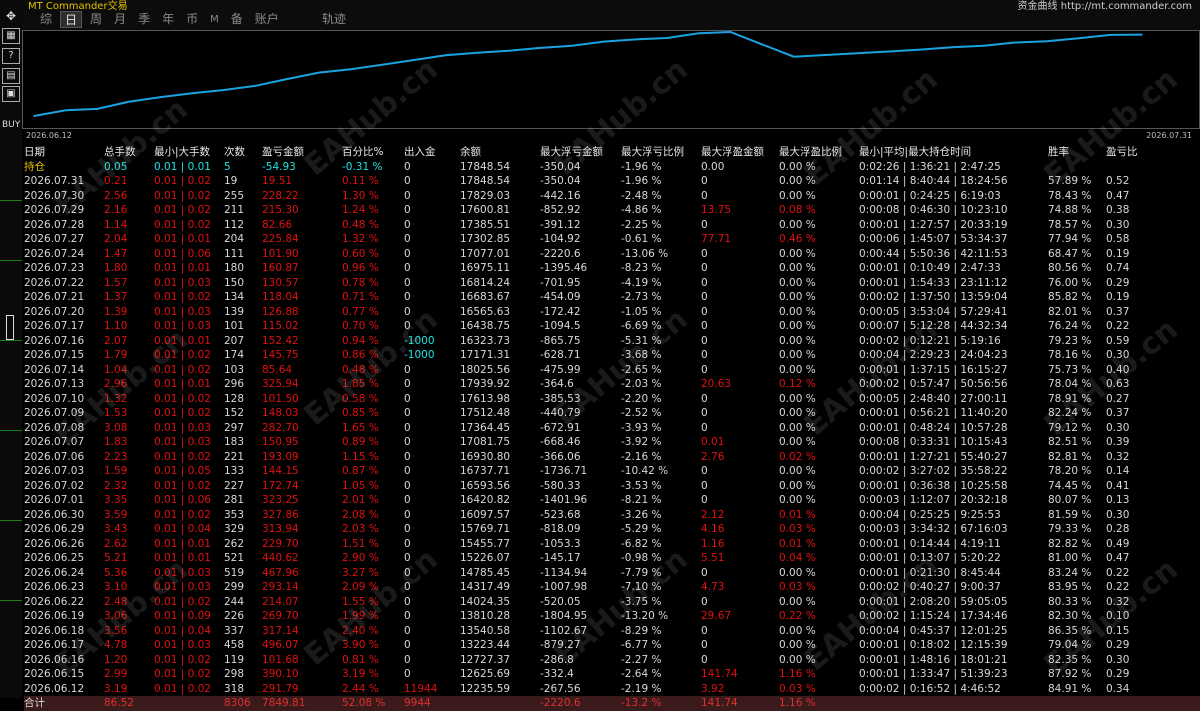 Image resolution: width=1200 pixels, height=711 pixels. I want to click on column-header: 最大浮亏金额, so click(571, 152).